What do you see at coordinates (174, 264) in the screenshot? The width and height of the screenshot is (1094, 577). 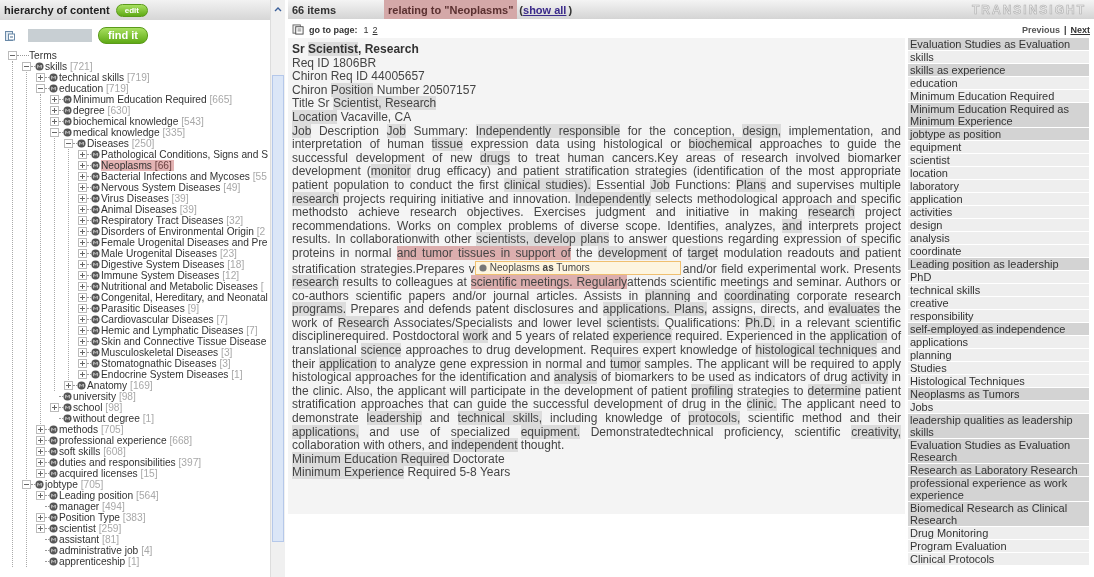 I see `tree-item: Digestive System Diseases [18]` at bounding box center [174, 264].